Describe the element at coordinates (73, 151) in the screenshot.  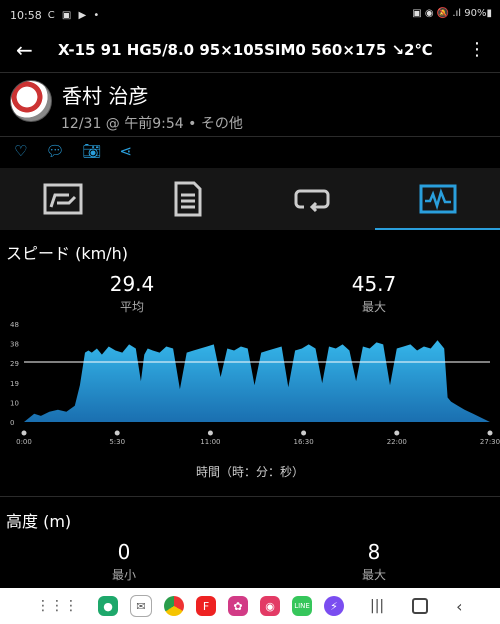
I see `action-row: ♡ 💬︎ 📷︎ ⋖` at that location.